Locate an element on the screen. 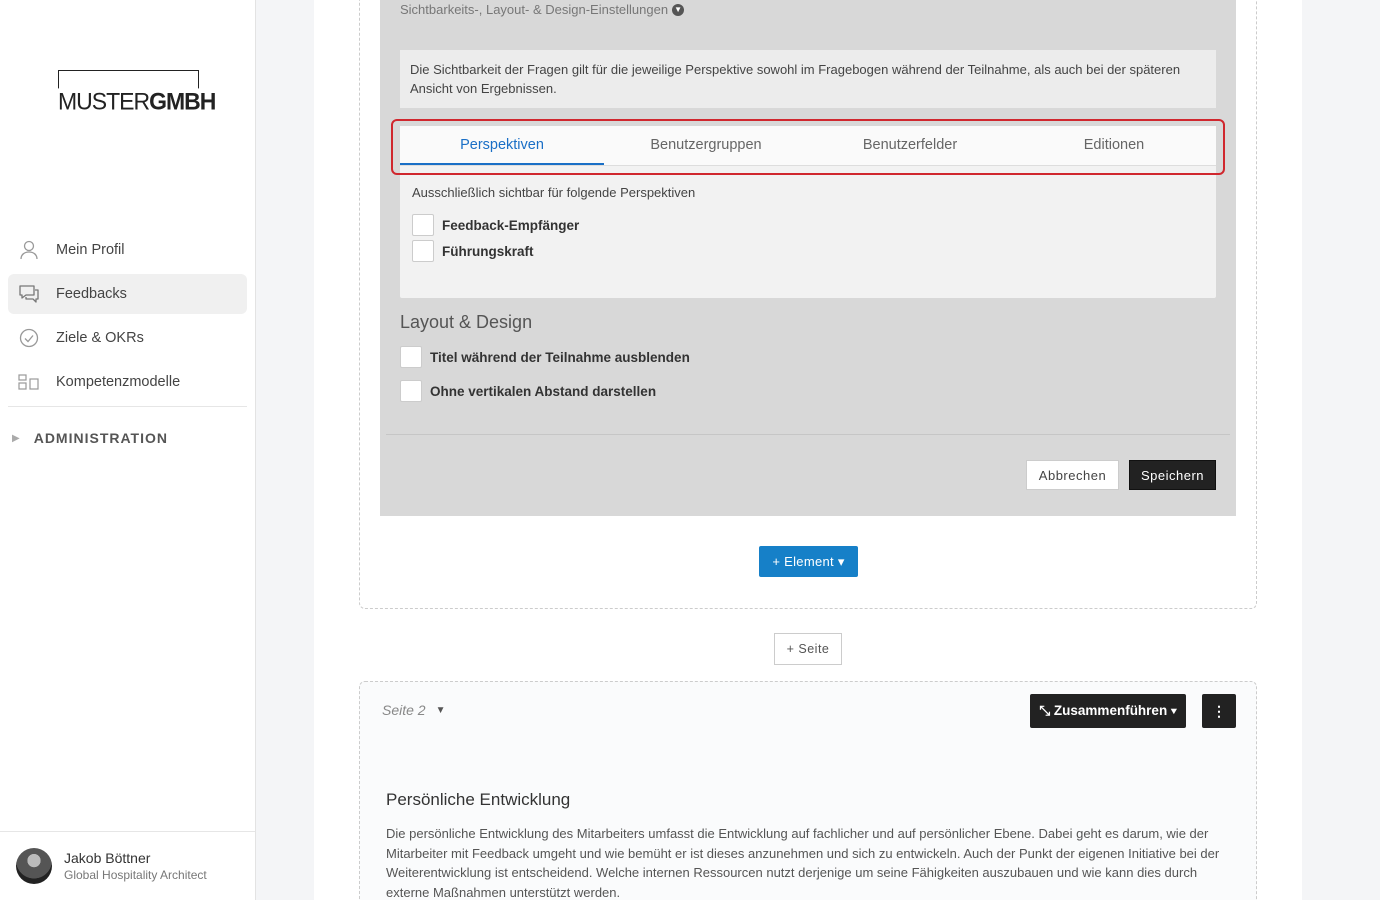 This screenshot has height=900, width=1380. merge-icon: ⤡ is located at coordinates (1045, 710).